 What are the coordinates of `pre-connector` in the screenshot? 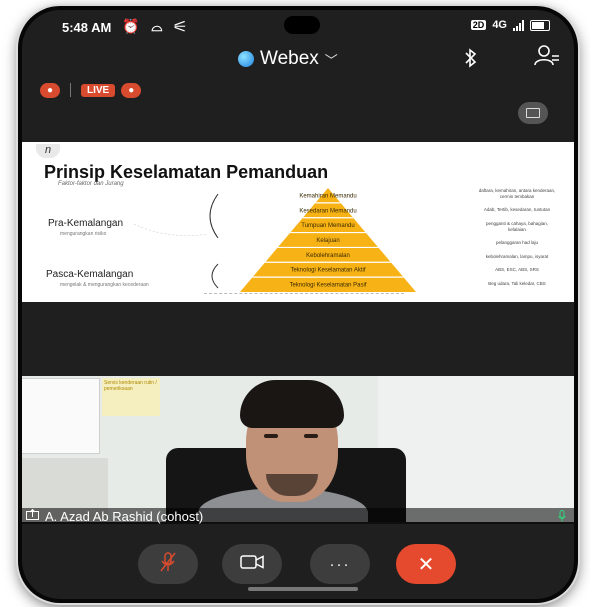 It's located at (171, 229).